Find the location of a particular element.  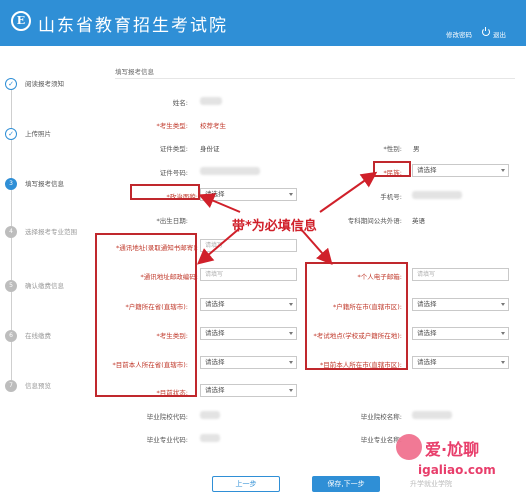

watermark-url: igaliao.com is located at coordinates (457, 470).